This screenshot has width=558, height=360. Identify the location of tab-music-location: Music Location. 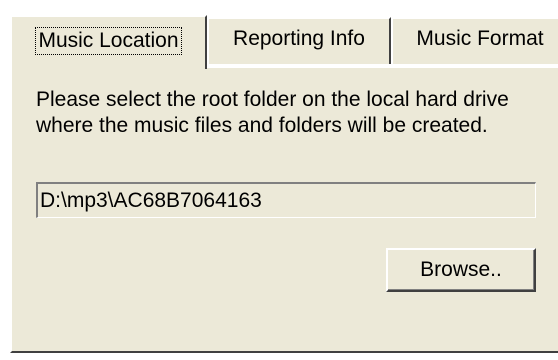
(108, 42).